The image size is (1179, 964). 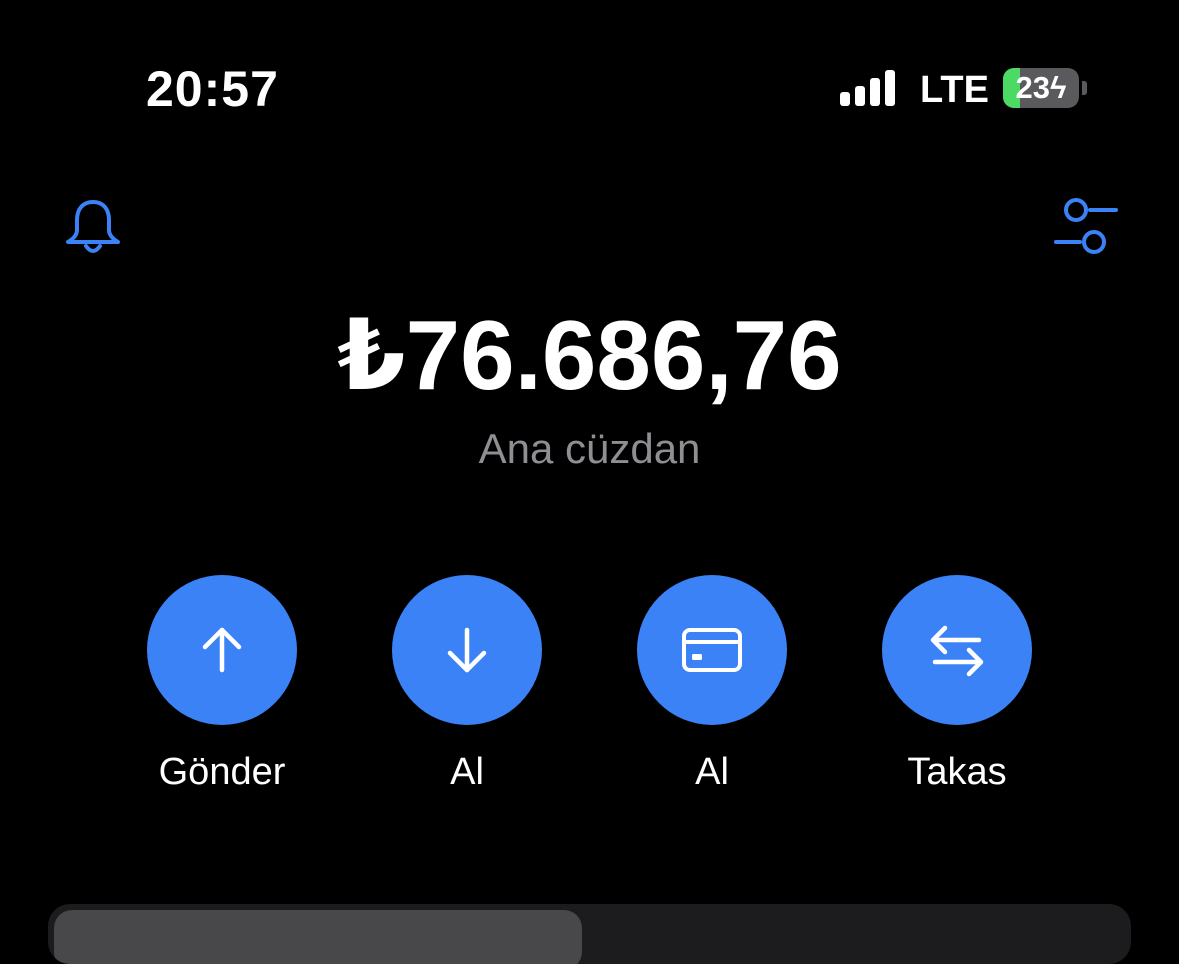 What do you see at coordinates (222, 772) in the screenshot?
I see `send-label: Gönder` at bounding box center [222, 772].